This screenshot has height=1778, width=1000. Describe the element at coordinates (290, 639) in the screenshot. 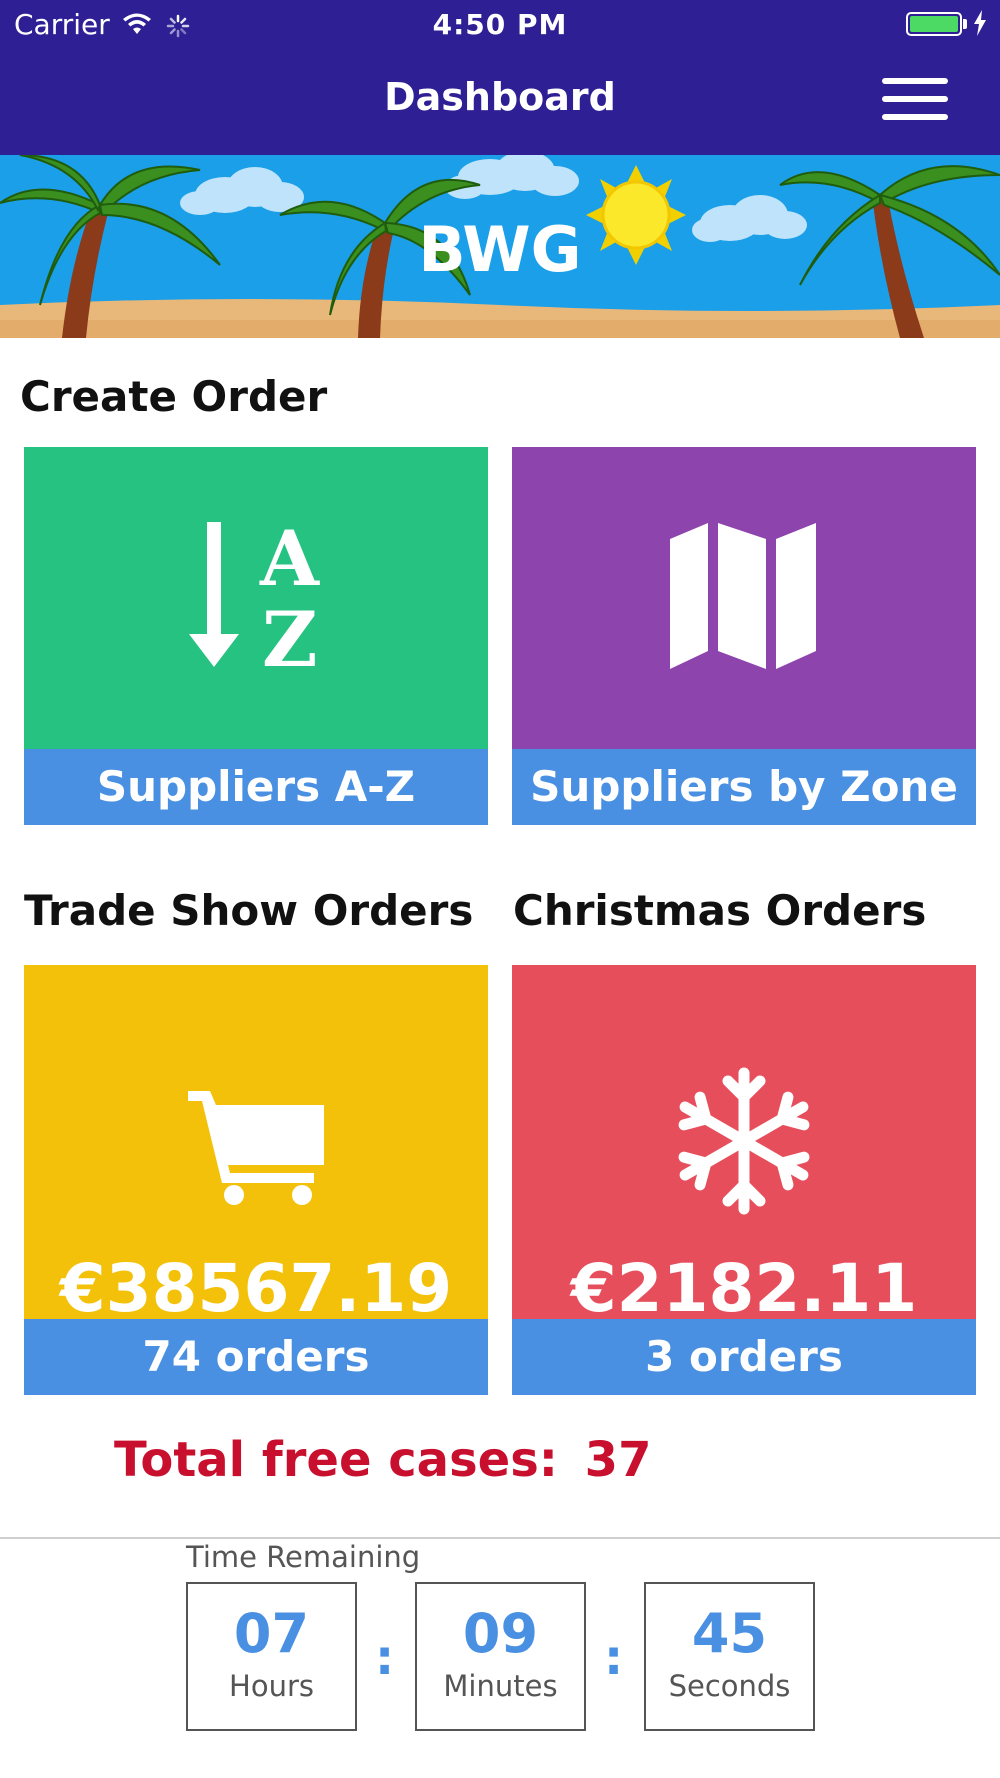

I see `sort-icon-letter-z: Z` at that location.